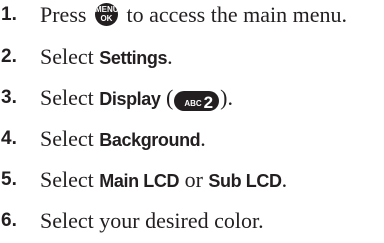 Image resolution: width=384 pixels, height=243 pixels. What do you see at coordinates (9, 138) in the screenshot?
I see `step-number: 4.` at bounding box center [9, 138].